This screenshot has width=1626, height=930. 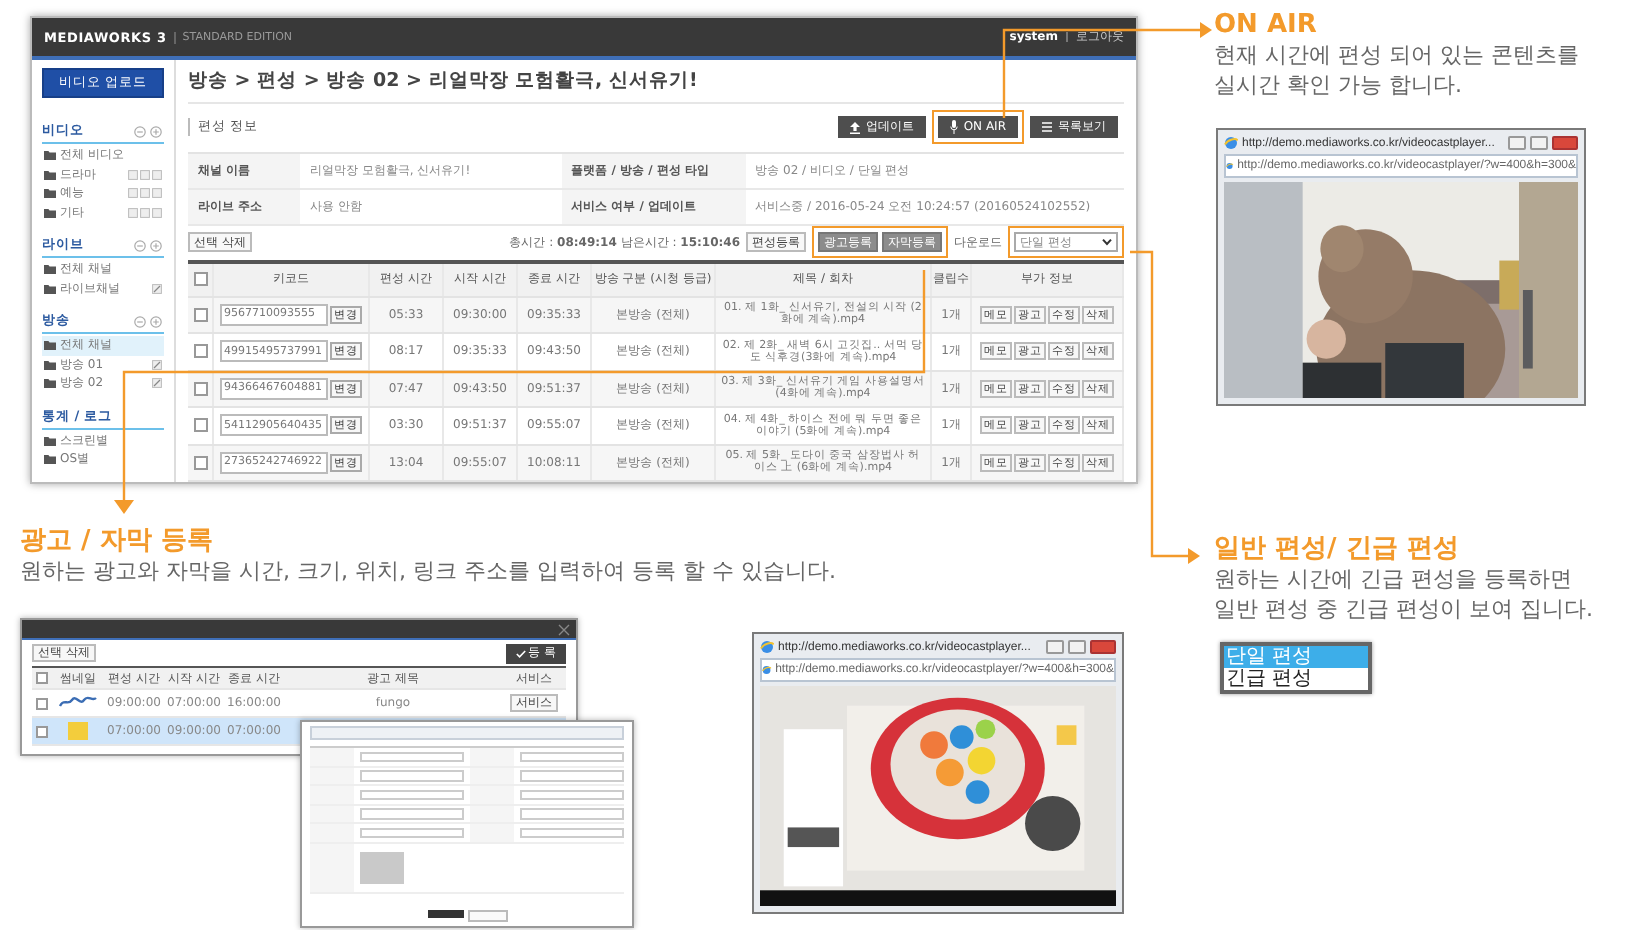 What do you see at coordinates (1296, 679) in the screenshot?
I see `listbox-option: 긴급 편성` at bounding box center [1296, 679].